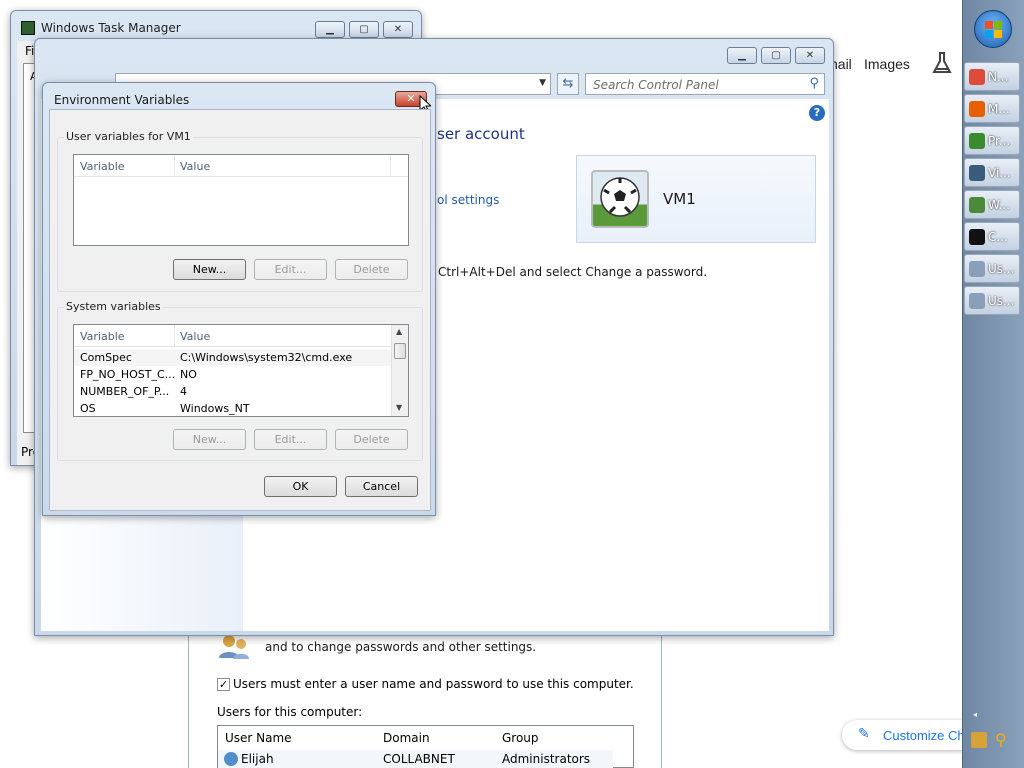  I want to click on menu-file: Fi, so click(29, 51).